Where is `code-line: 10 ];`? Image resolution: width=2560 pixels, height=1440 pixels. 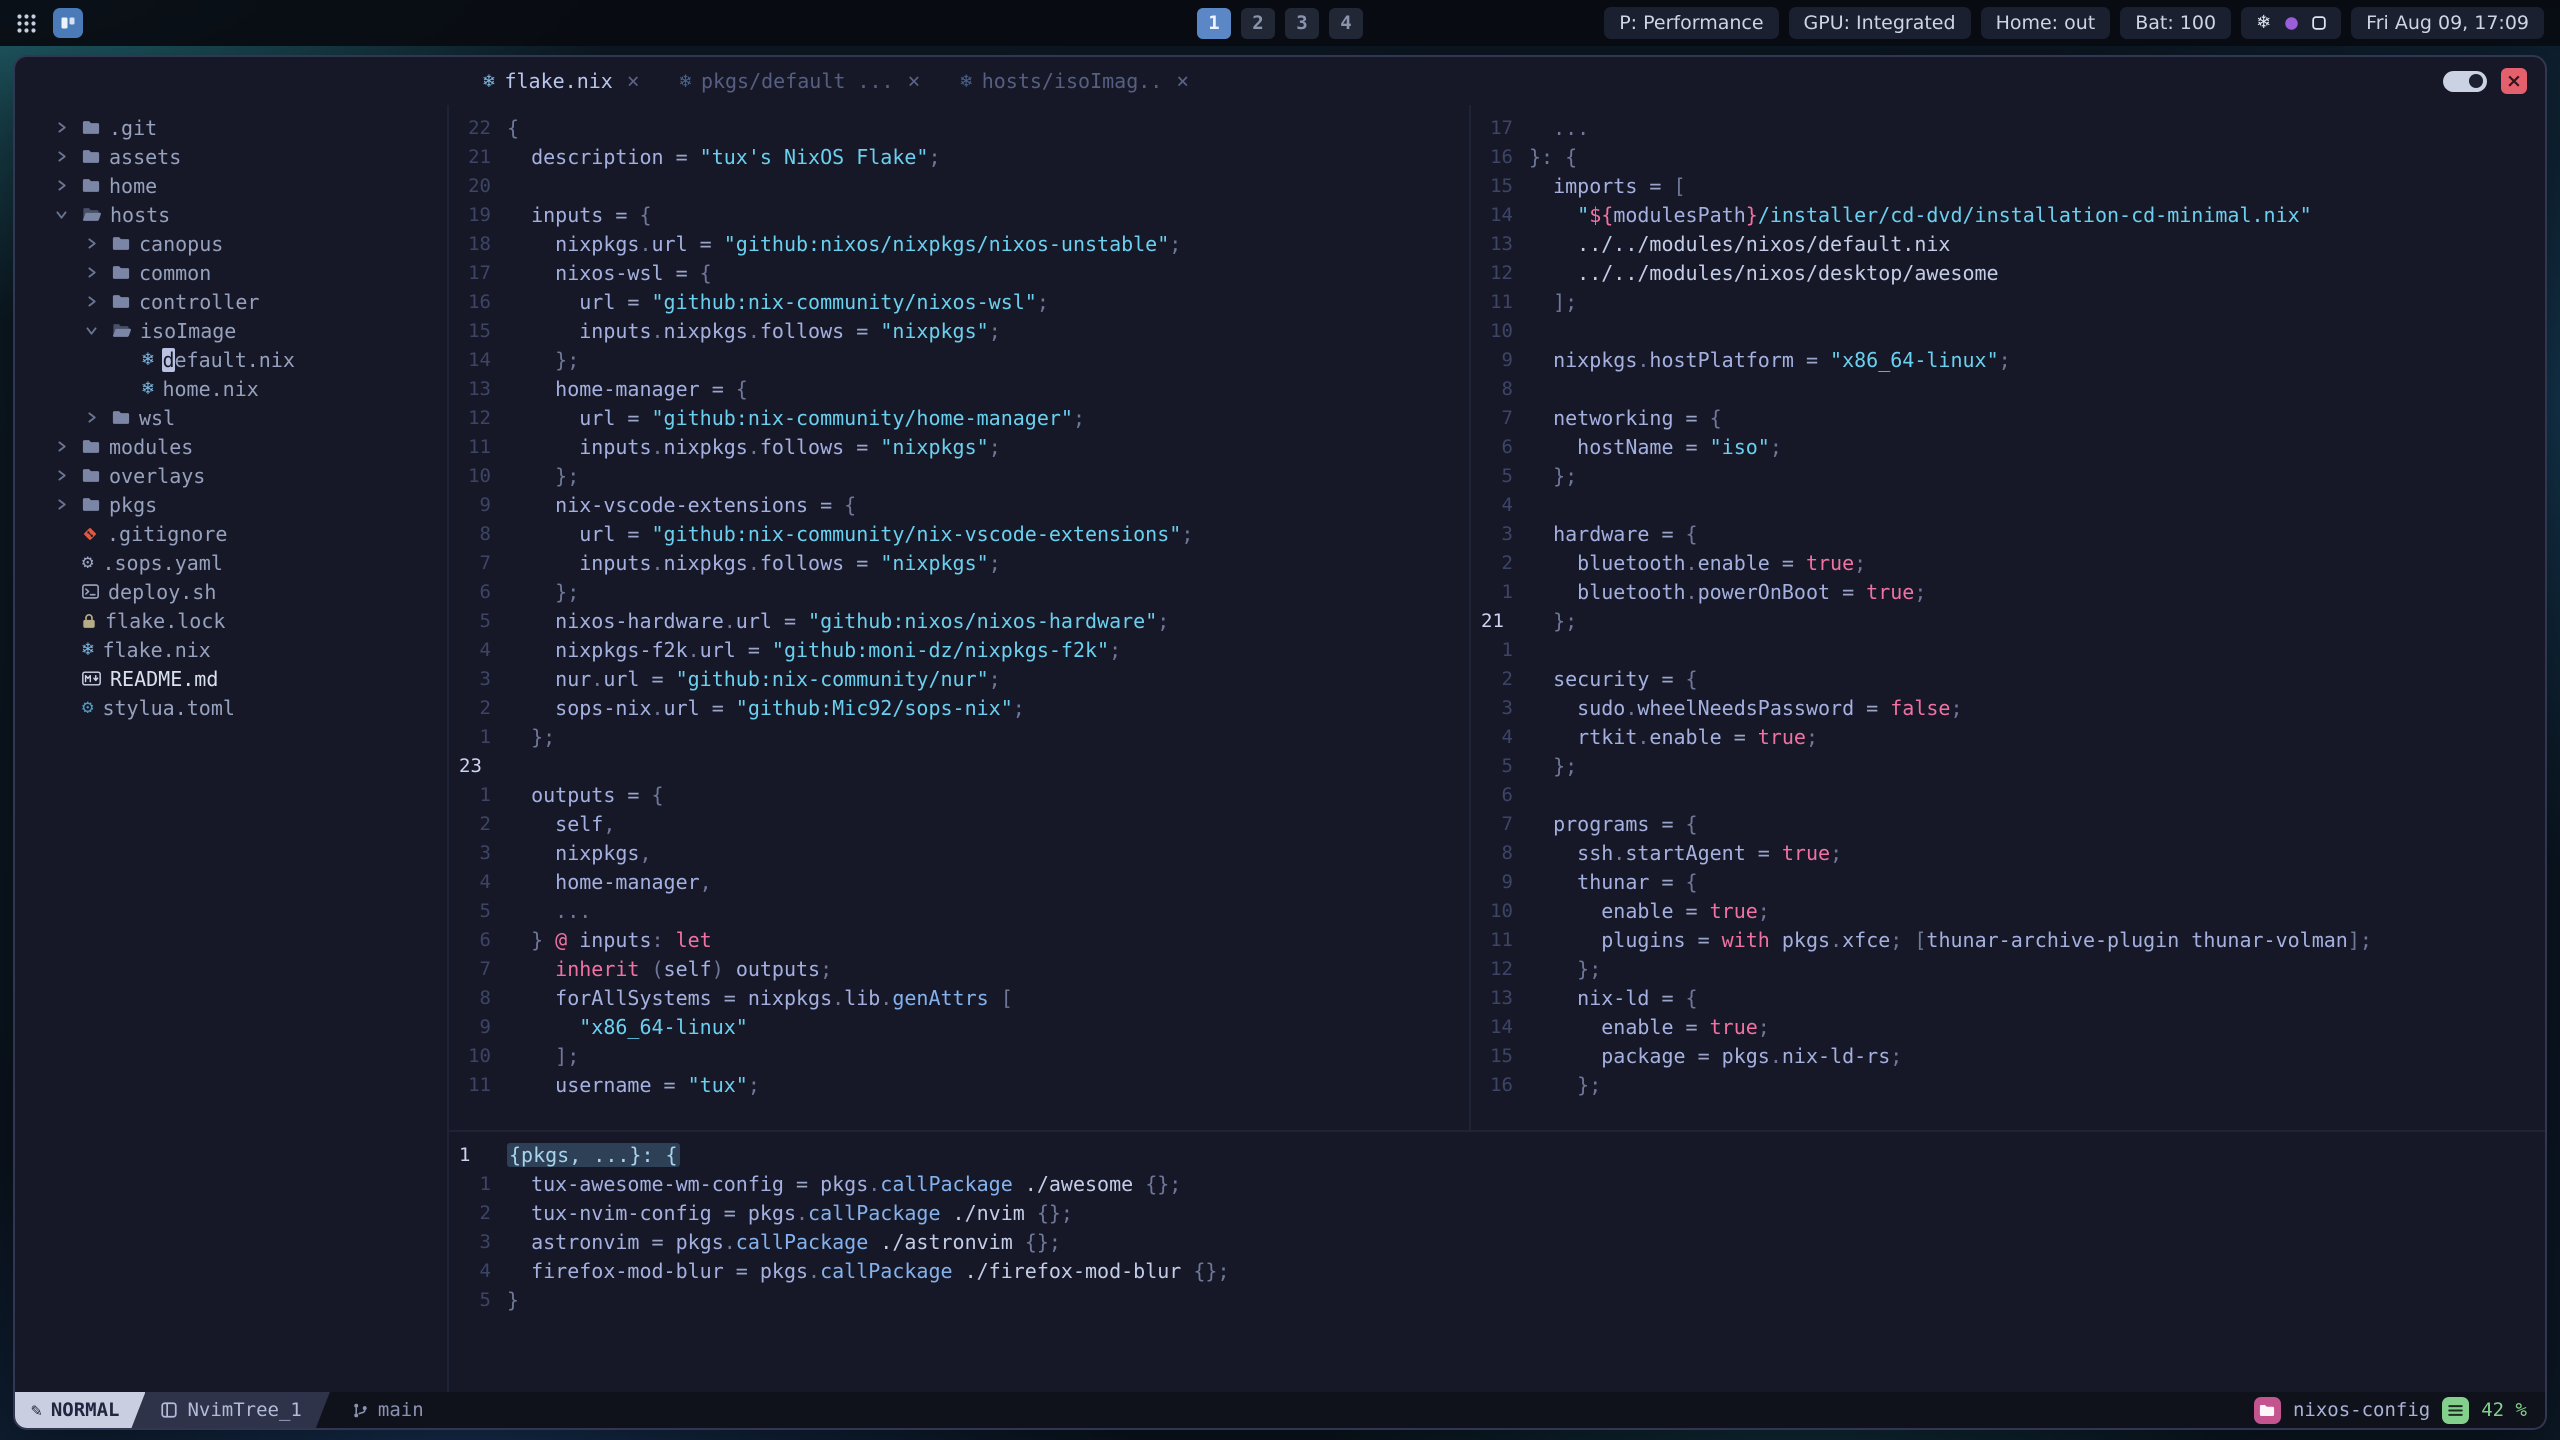 code-line: 10 ]; is located at coordinates (959, 1055).